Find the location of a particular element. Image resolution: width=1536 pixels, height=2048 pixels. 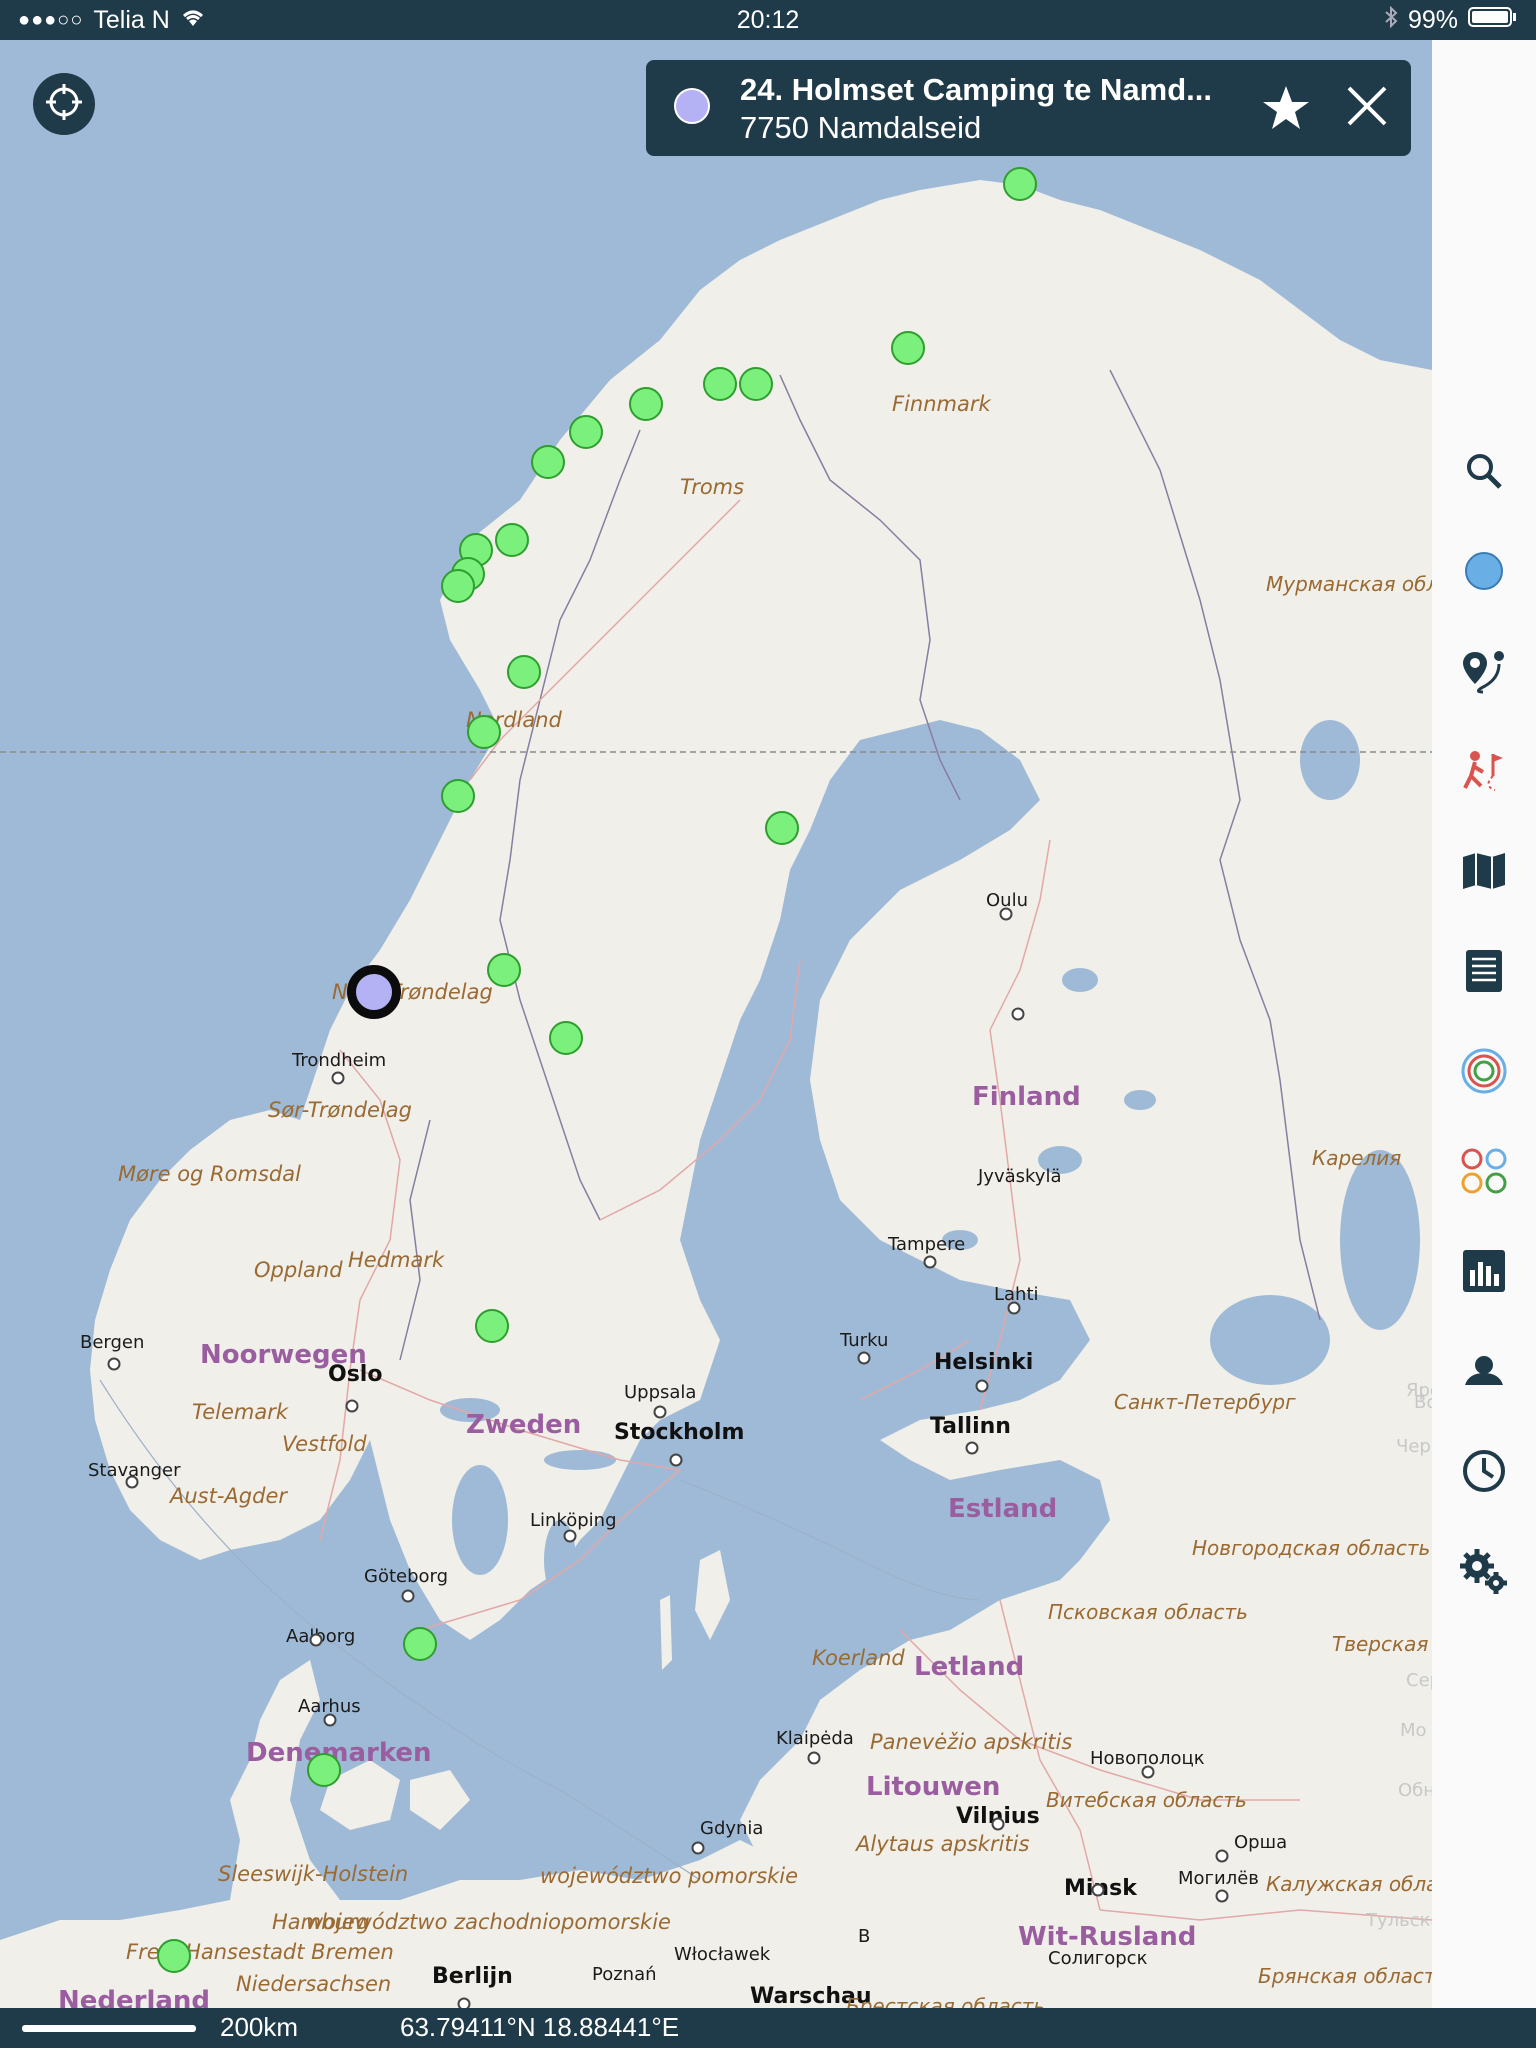

map-label-city: Göteborg is located at coordinates (406, 1576).